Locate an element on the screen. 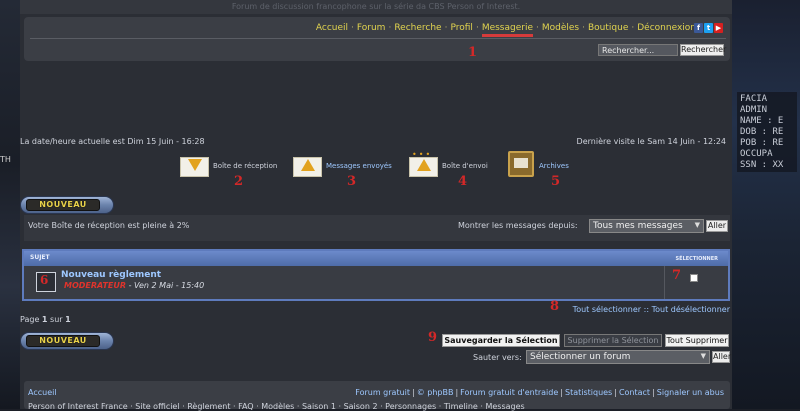 The width and height of the screenshot is (800, 411). show-since-label: Montrer les messages depuis: is located at coordinates (518, 225).